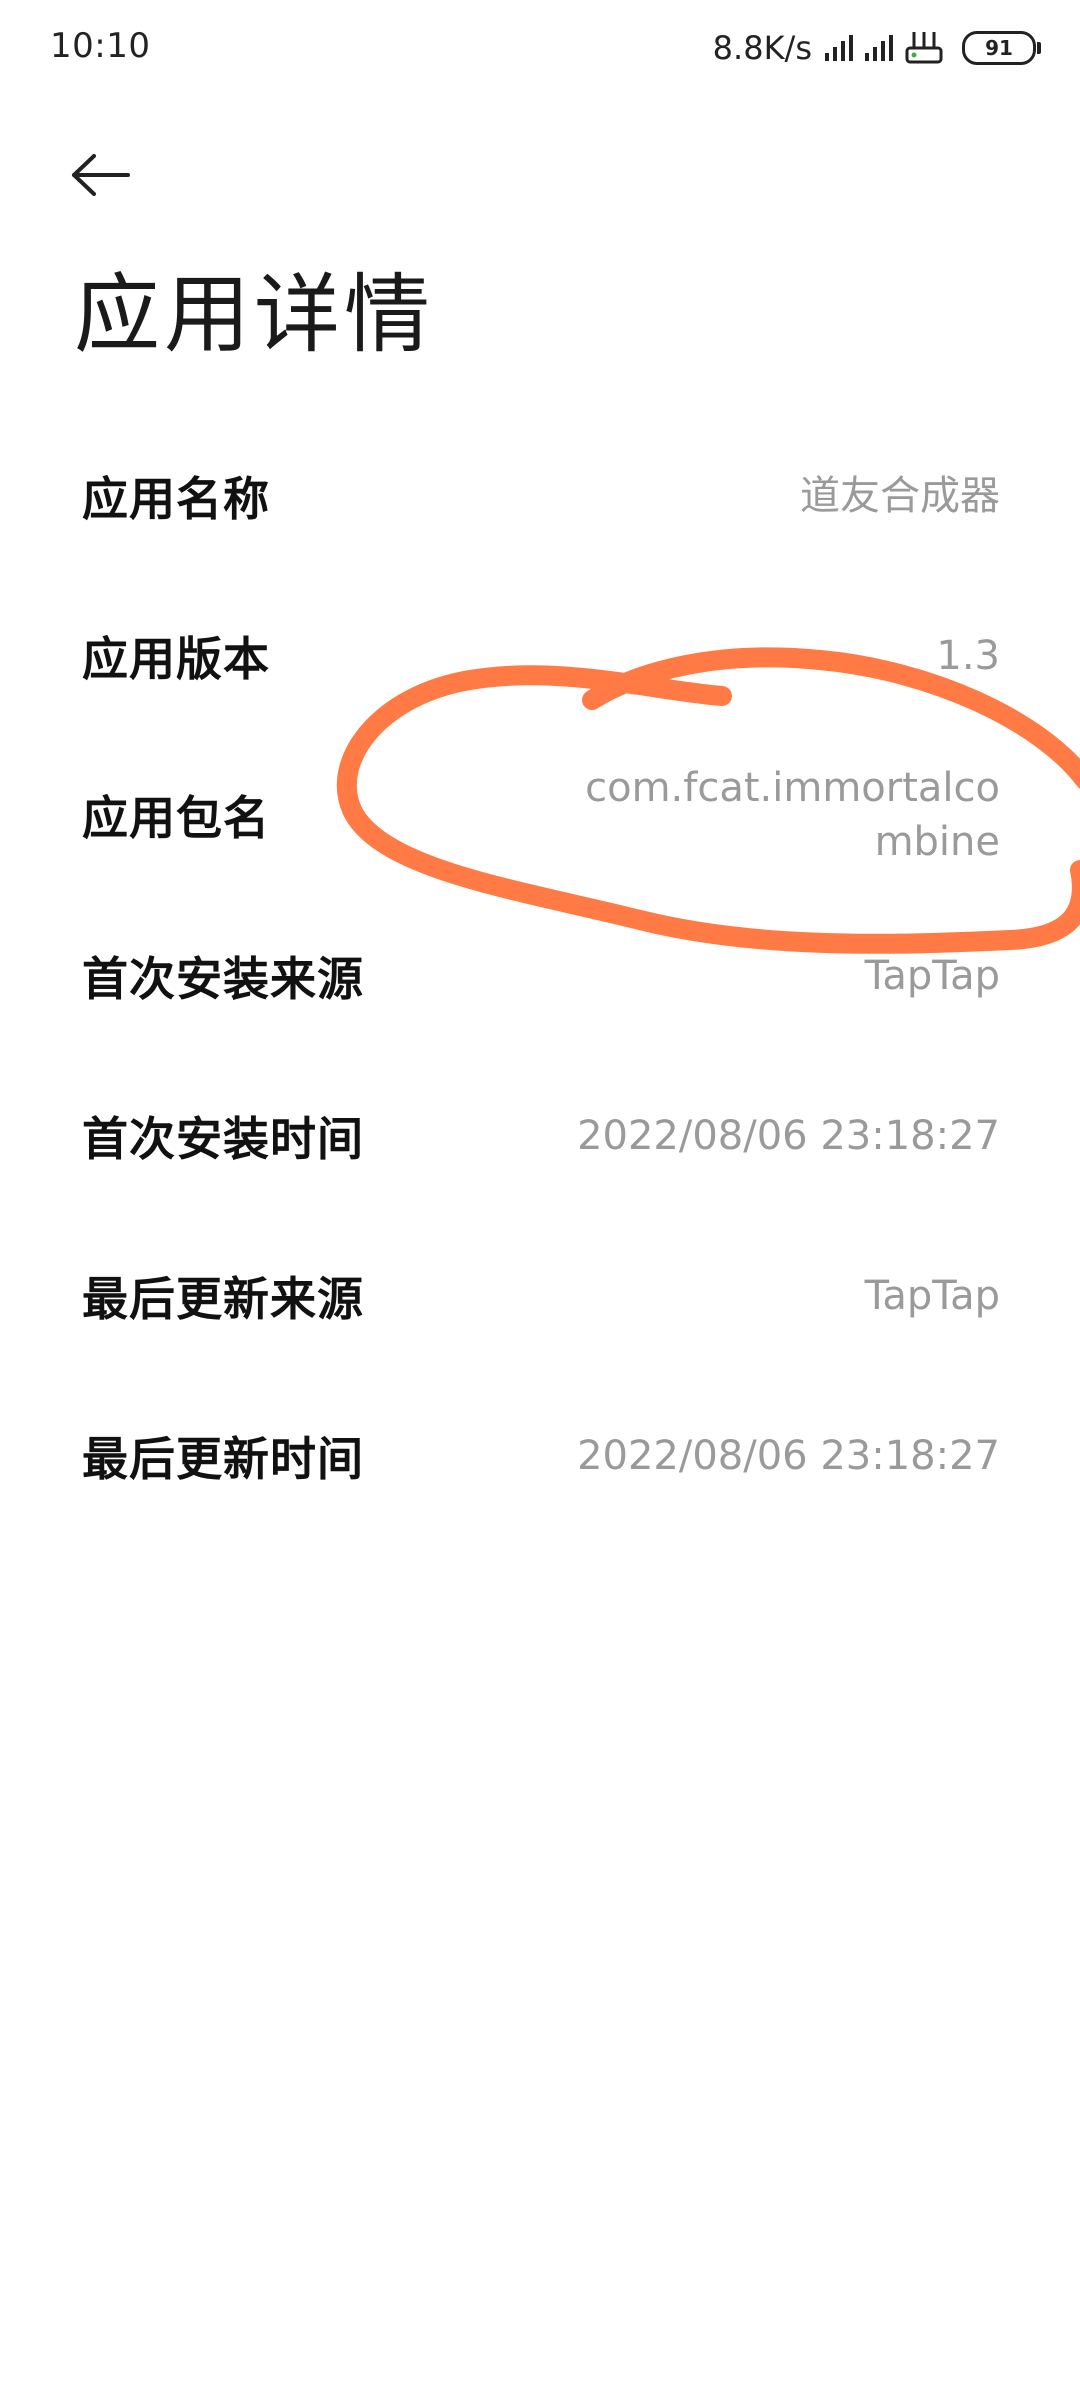 The width and height of the screenshot is (1080, 2400). Describe the element at coordinates (176, 818) in the screenshot. I see `detail-label: 应用包名` at that location.